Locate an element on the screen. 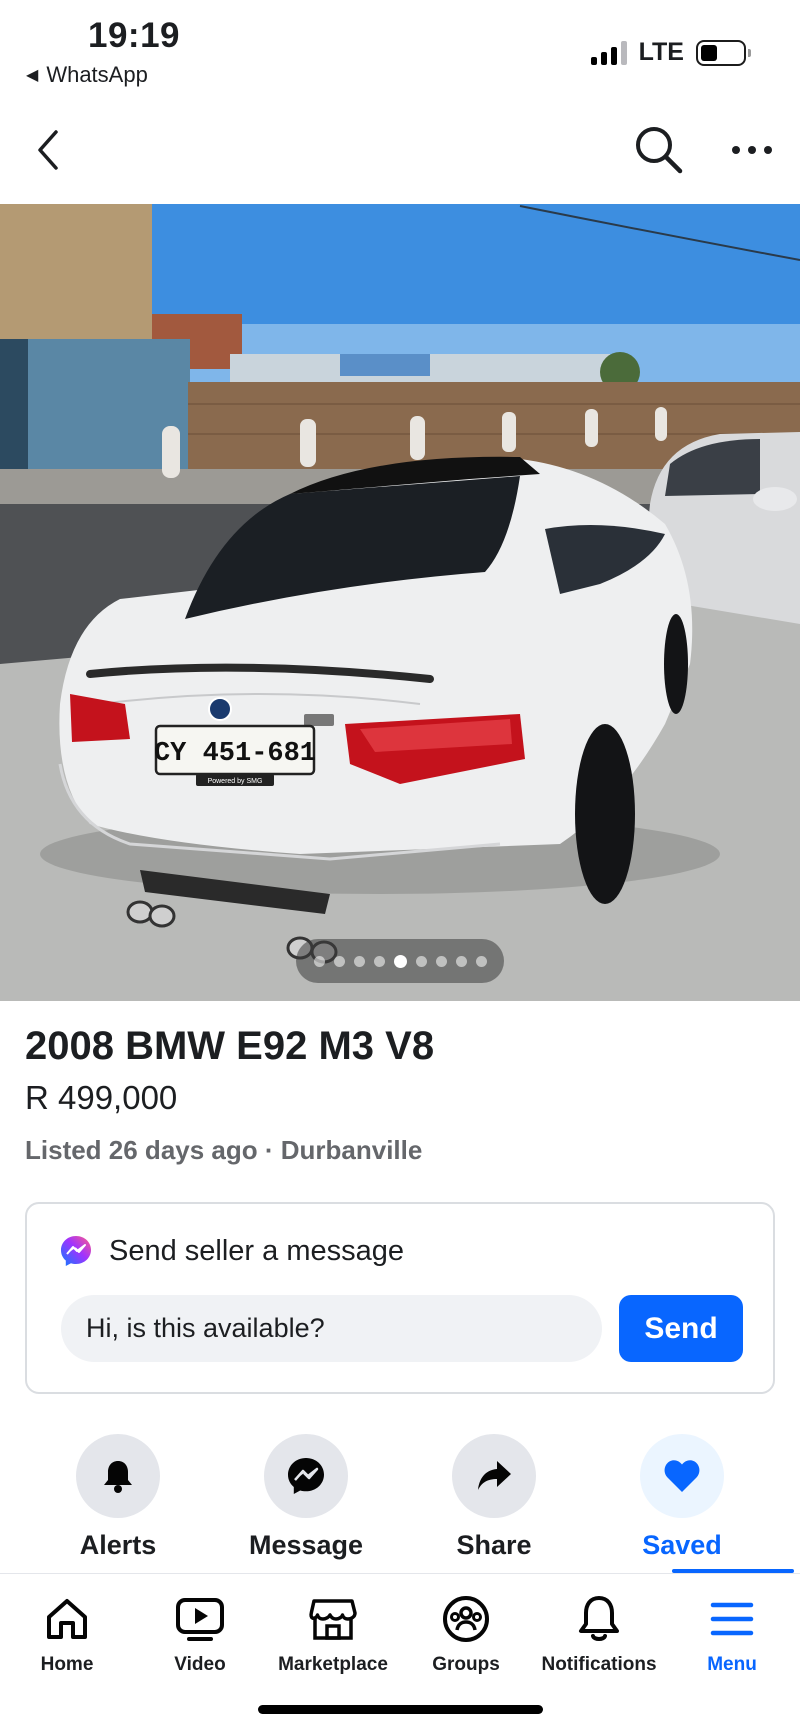 This screenshot has height=1732, width=800. tab-menu: Menu is located at coordinates (732, 1633).